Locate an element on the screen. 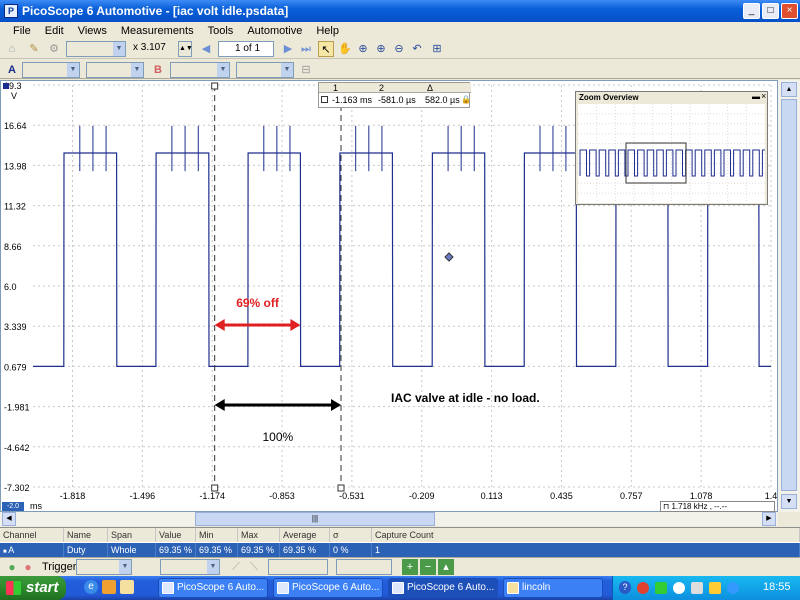  zoom-in-area-icon: ⊕ is located at coordinates (381, 49).